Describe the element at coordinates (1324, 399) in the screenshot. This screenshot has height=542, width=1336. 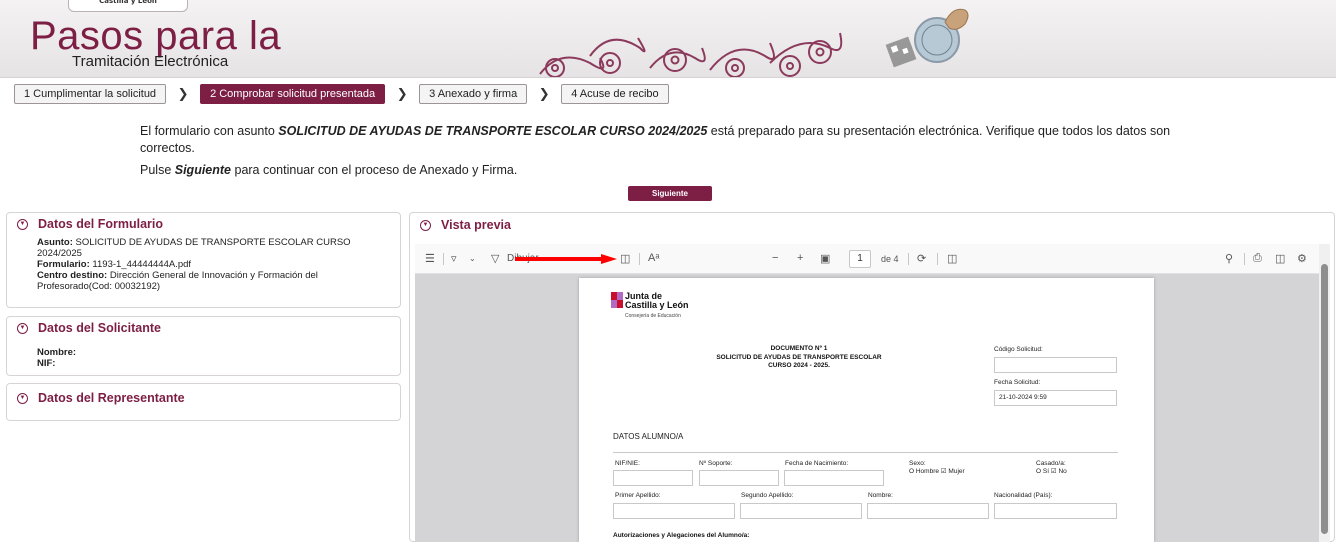
I see `scrollbar-thumb` at that location.